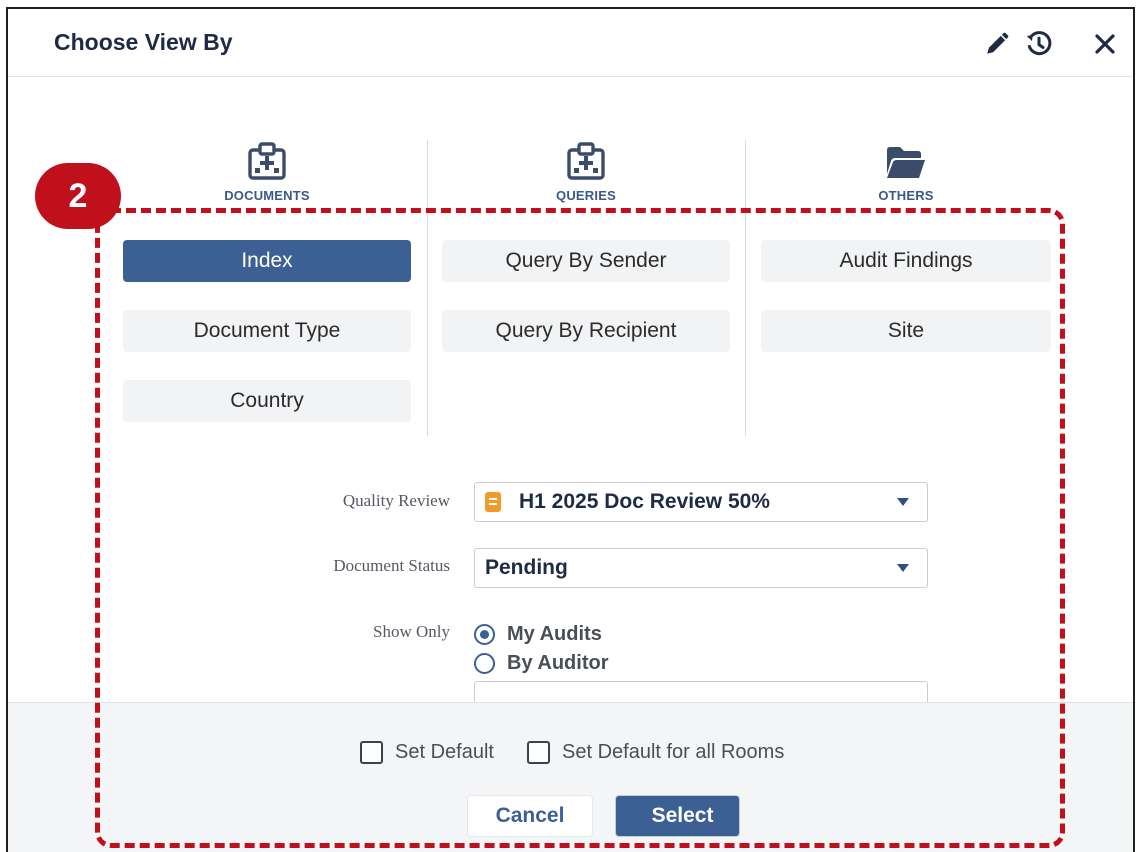 Image resolution: width=1139 pixels, height=852 pixels. What do you see at coordinates (586, 331) in the screenshot?
I see `option-query-by-recipient: Query By Recipient` at bounding box center [586, 331].